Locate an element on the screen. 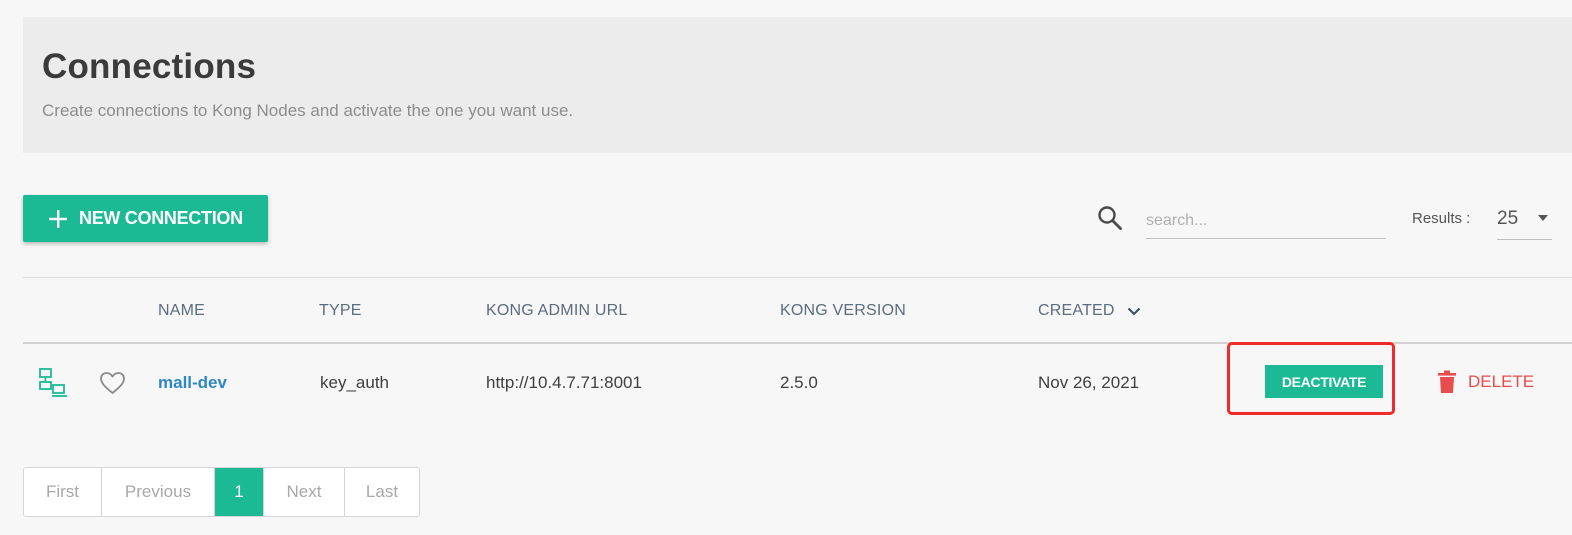  connection-url: http://10.4.7.71:8001 is located at coordinates (564, 382).